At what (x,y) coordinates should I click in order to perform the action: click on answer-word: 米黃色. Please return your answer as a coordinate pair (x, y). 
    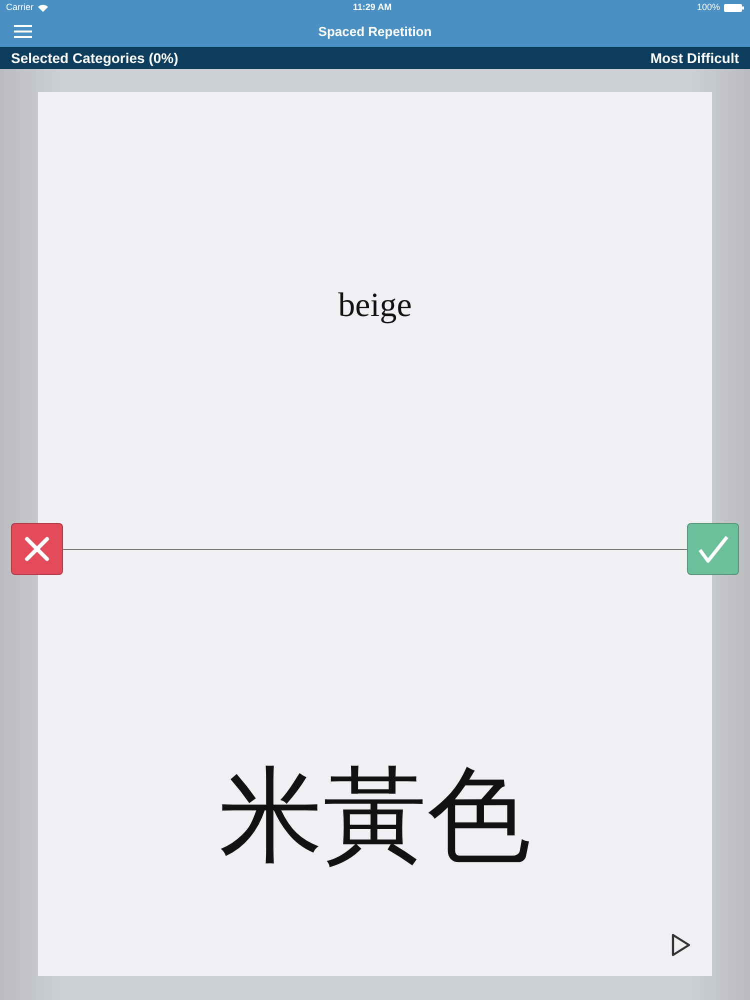
    Looking at the image, I should click on (375, 816).